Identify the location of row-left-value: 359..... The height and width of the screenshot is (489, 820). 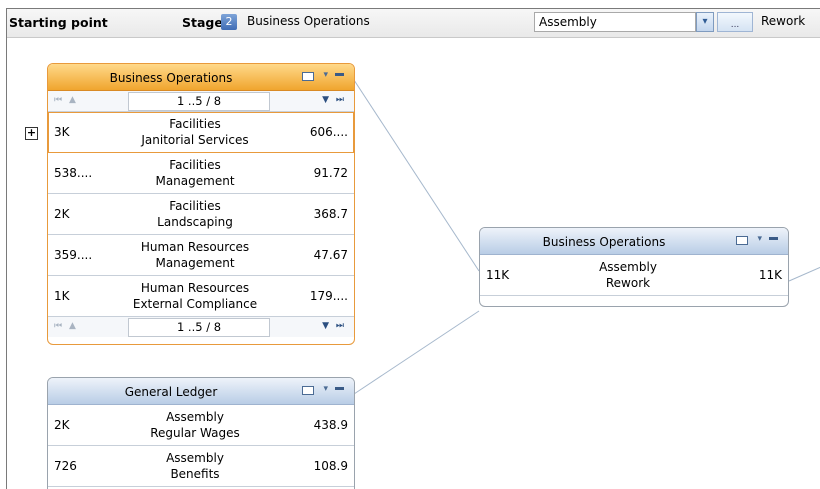
(73, 255).